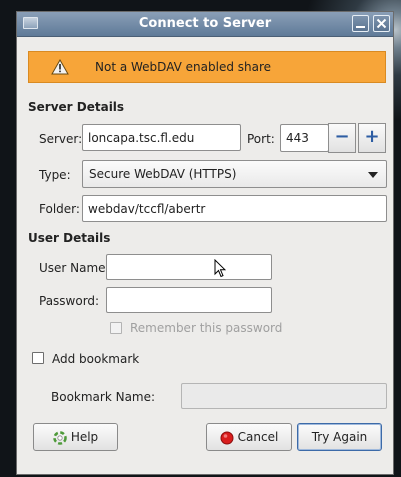 Image resolution: width=401 pixels, height=477 pixels. I want to click on server-details-heading: Server Details, so click(76, 107).